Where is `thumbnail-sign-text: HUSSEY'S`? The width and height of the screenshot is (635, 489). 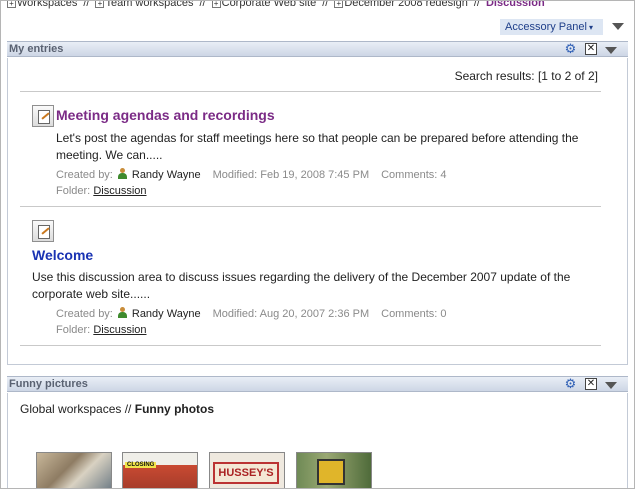
thumbnail-sign-text: HUSSEY'S is located at coordinates (246, 473).